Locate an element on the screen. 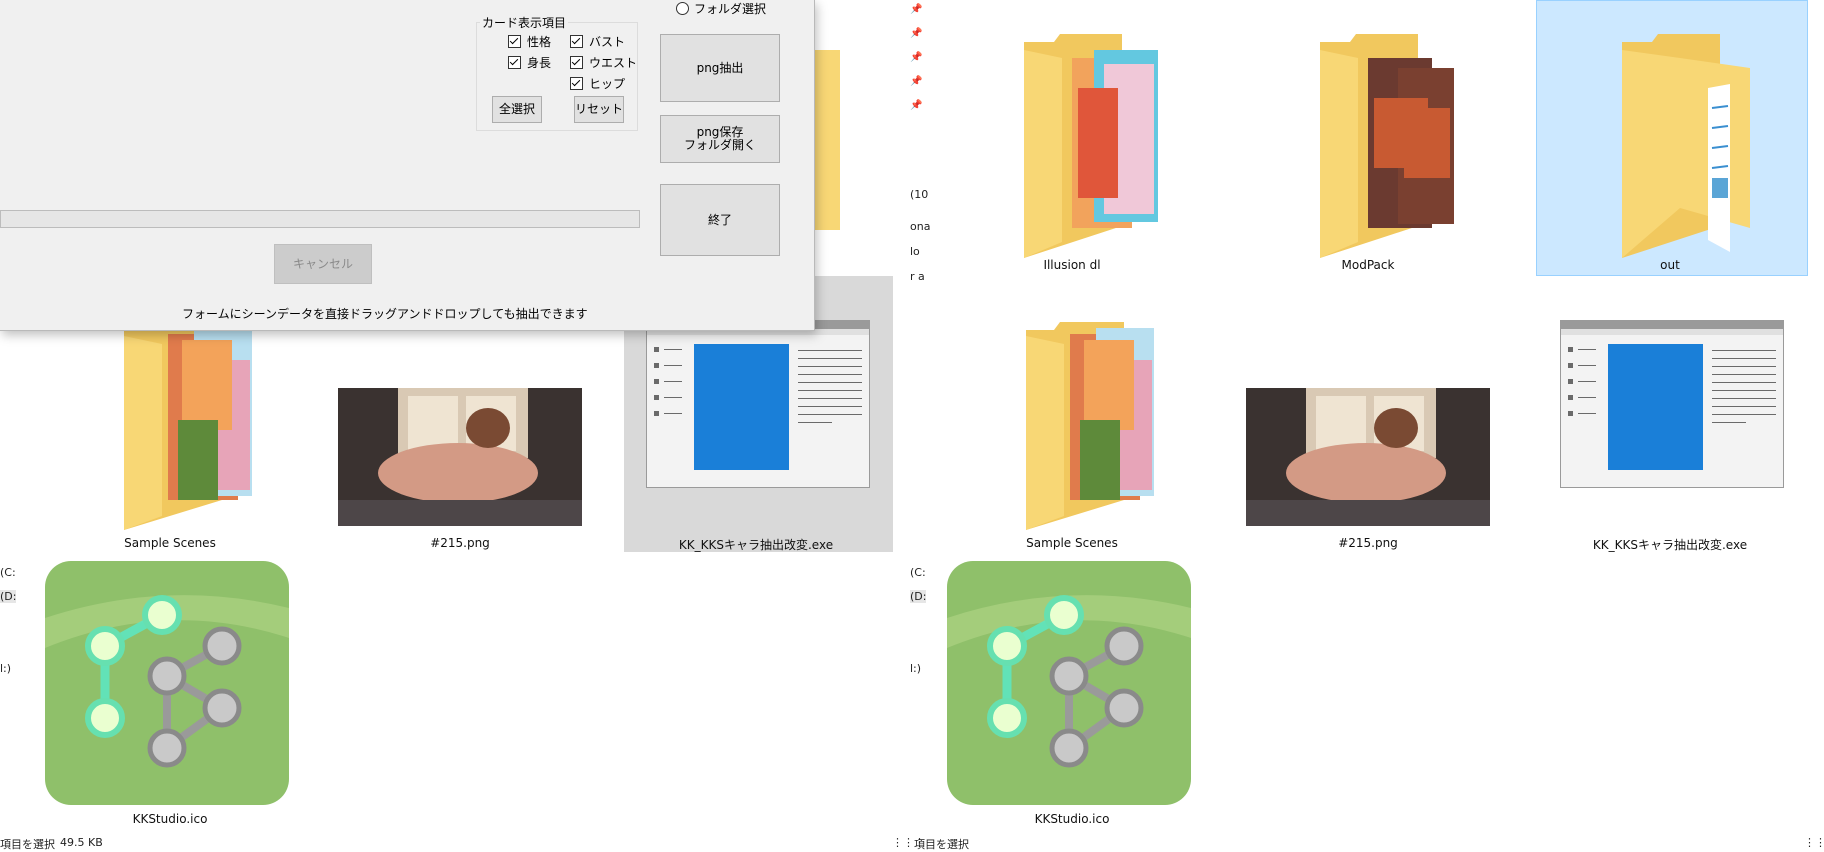  checkbox-label: ウエスト is located at coordinates (613, 63).